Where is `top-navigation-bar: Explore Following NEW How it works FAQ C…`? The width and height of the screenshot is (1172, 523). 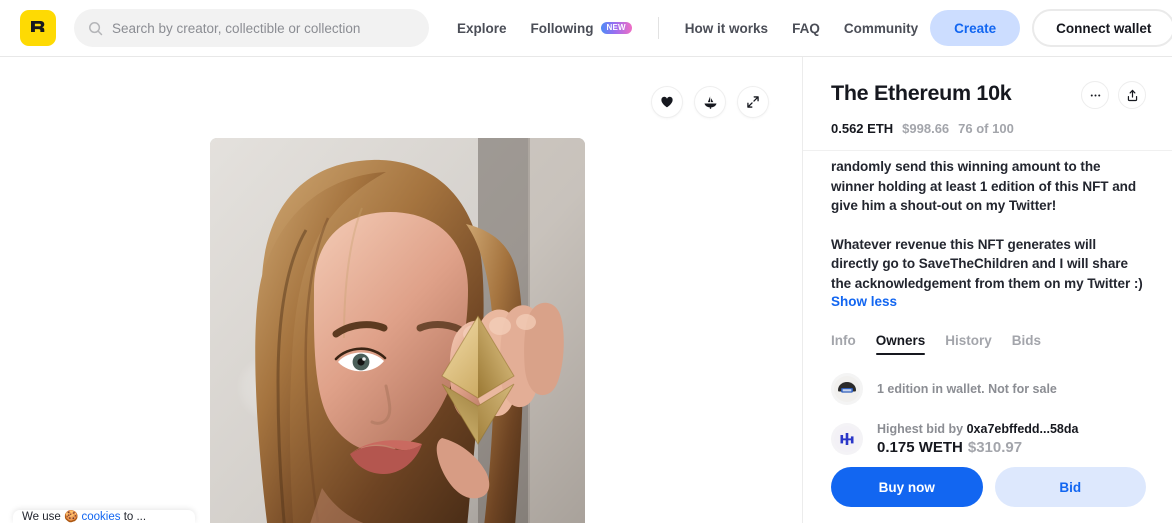
top-navigation-bar: Explore Following NEW How it works FAQ C… is located at coordinates (586, 28).